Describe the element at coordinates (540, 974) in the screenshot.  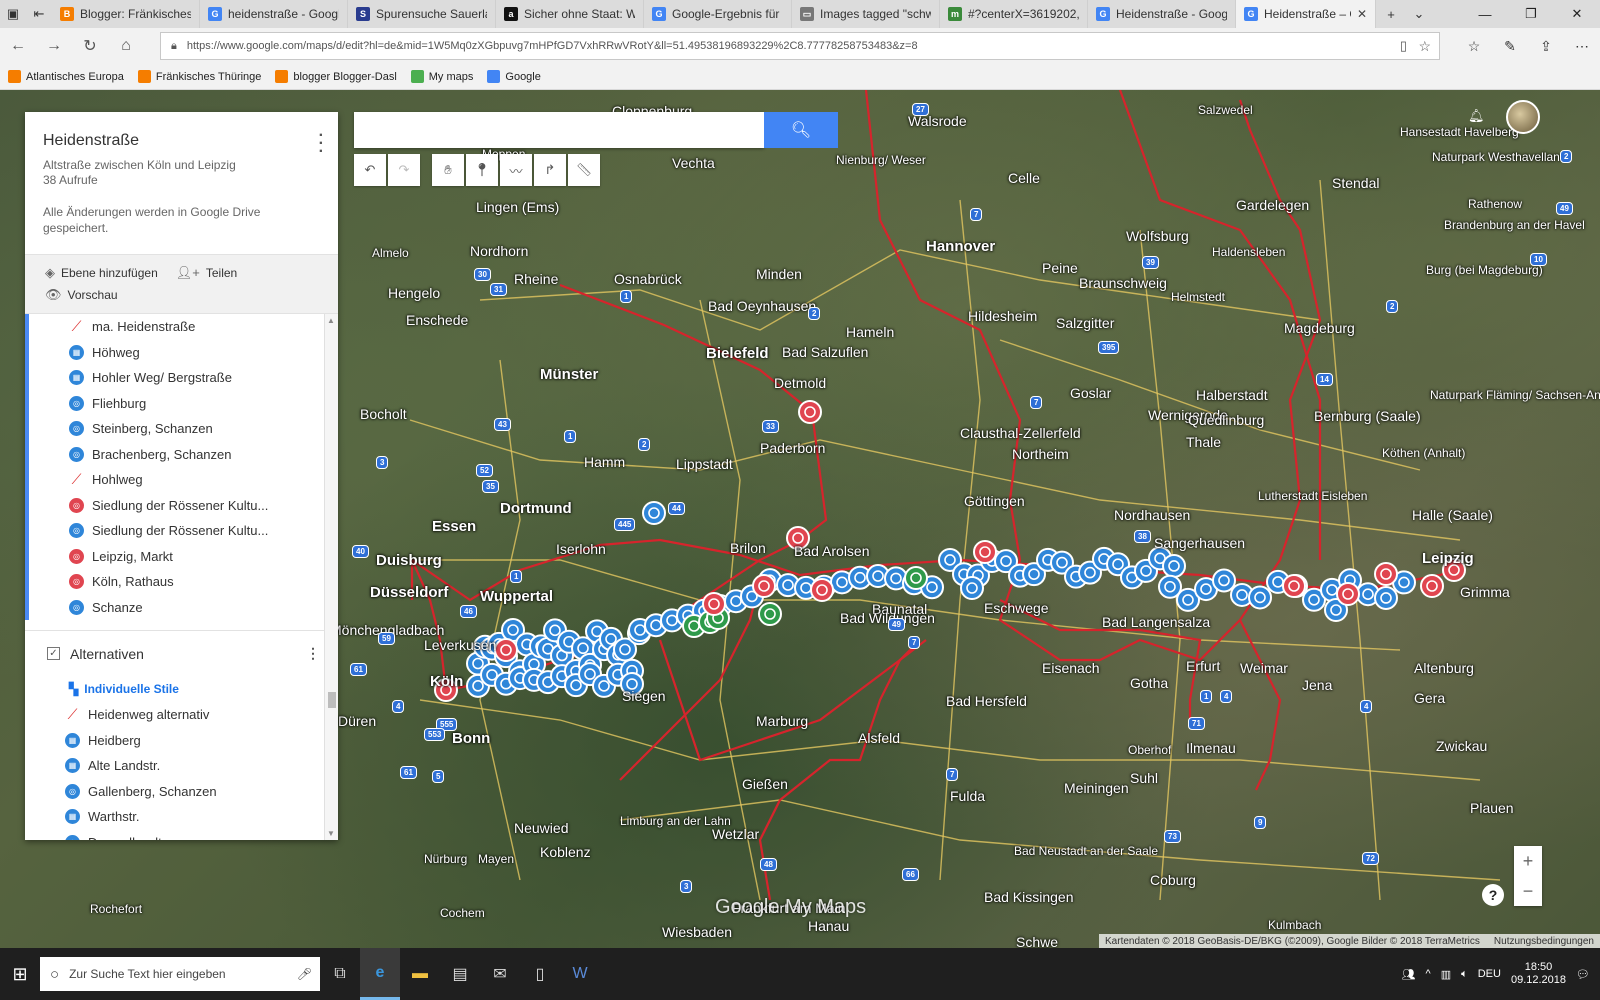
I see `document-app-icon: ▯` at that location.